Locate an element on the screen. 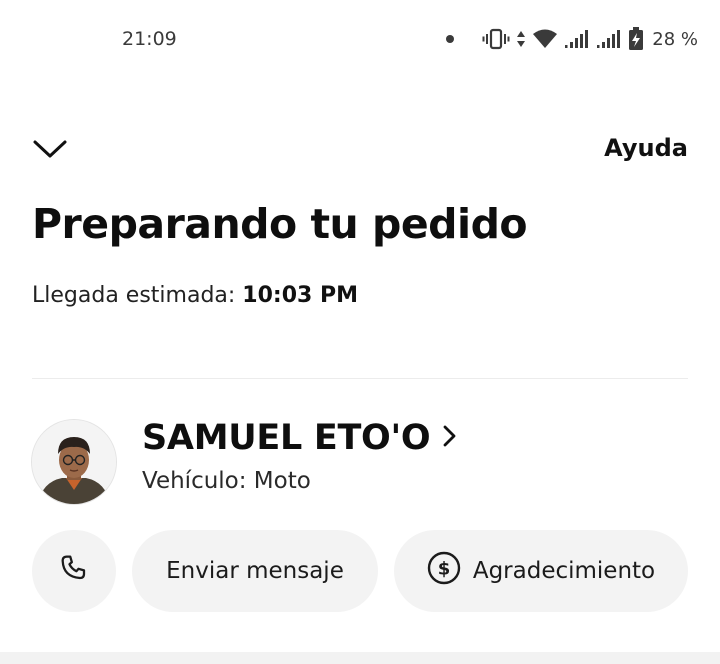  data-arrows-icon is located at coordinates (521, 39).